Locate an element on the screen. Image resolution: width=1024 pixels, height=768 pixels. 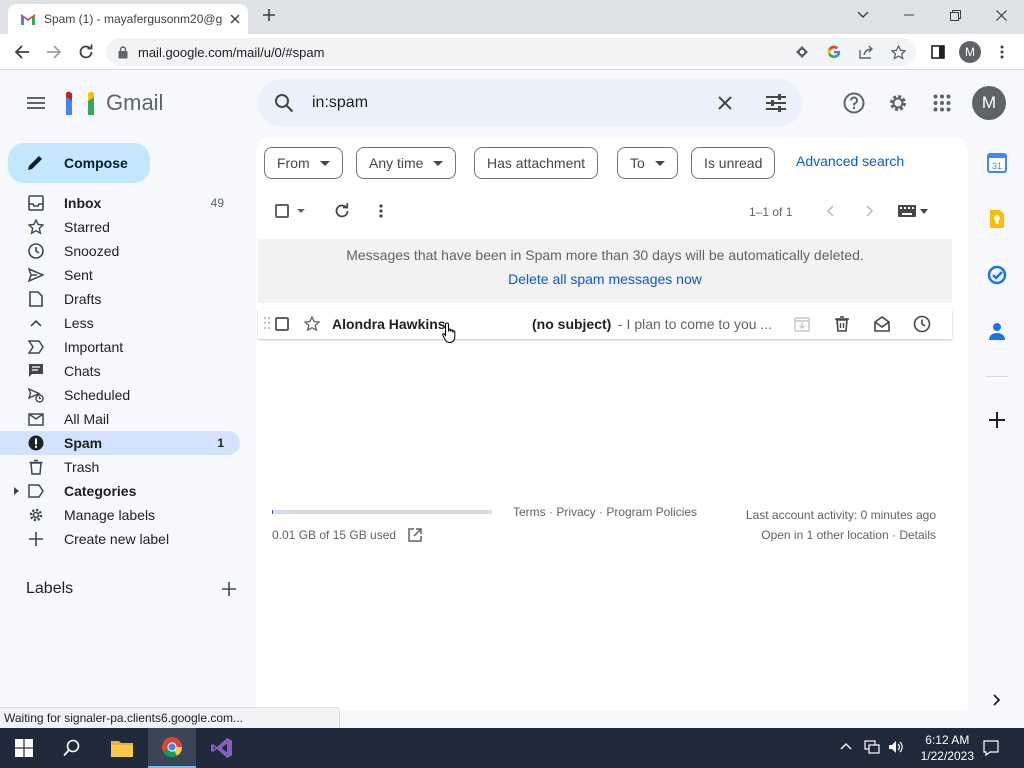
sidebar-item-chats: Chats is located at coordinates (120, 371).